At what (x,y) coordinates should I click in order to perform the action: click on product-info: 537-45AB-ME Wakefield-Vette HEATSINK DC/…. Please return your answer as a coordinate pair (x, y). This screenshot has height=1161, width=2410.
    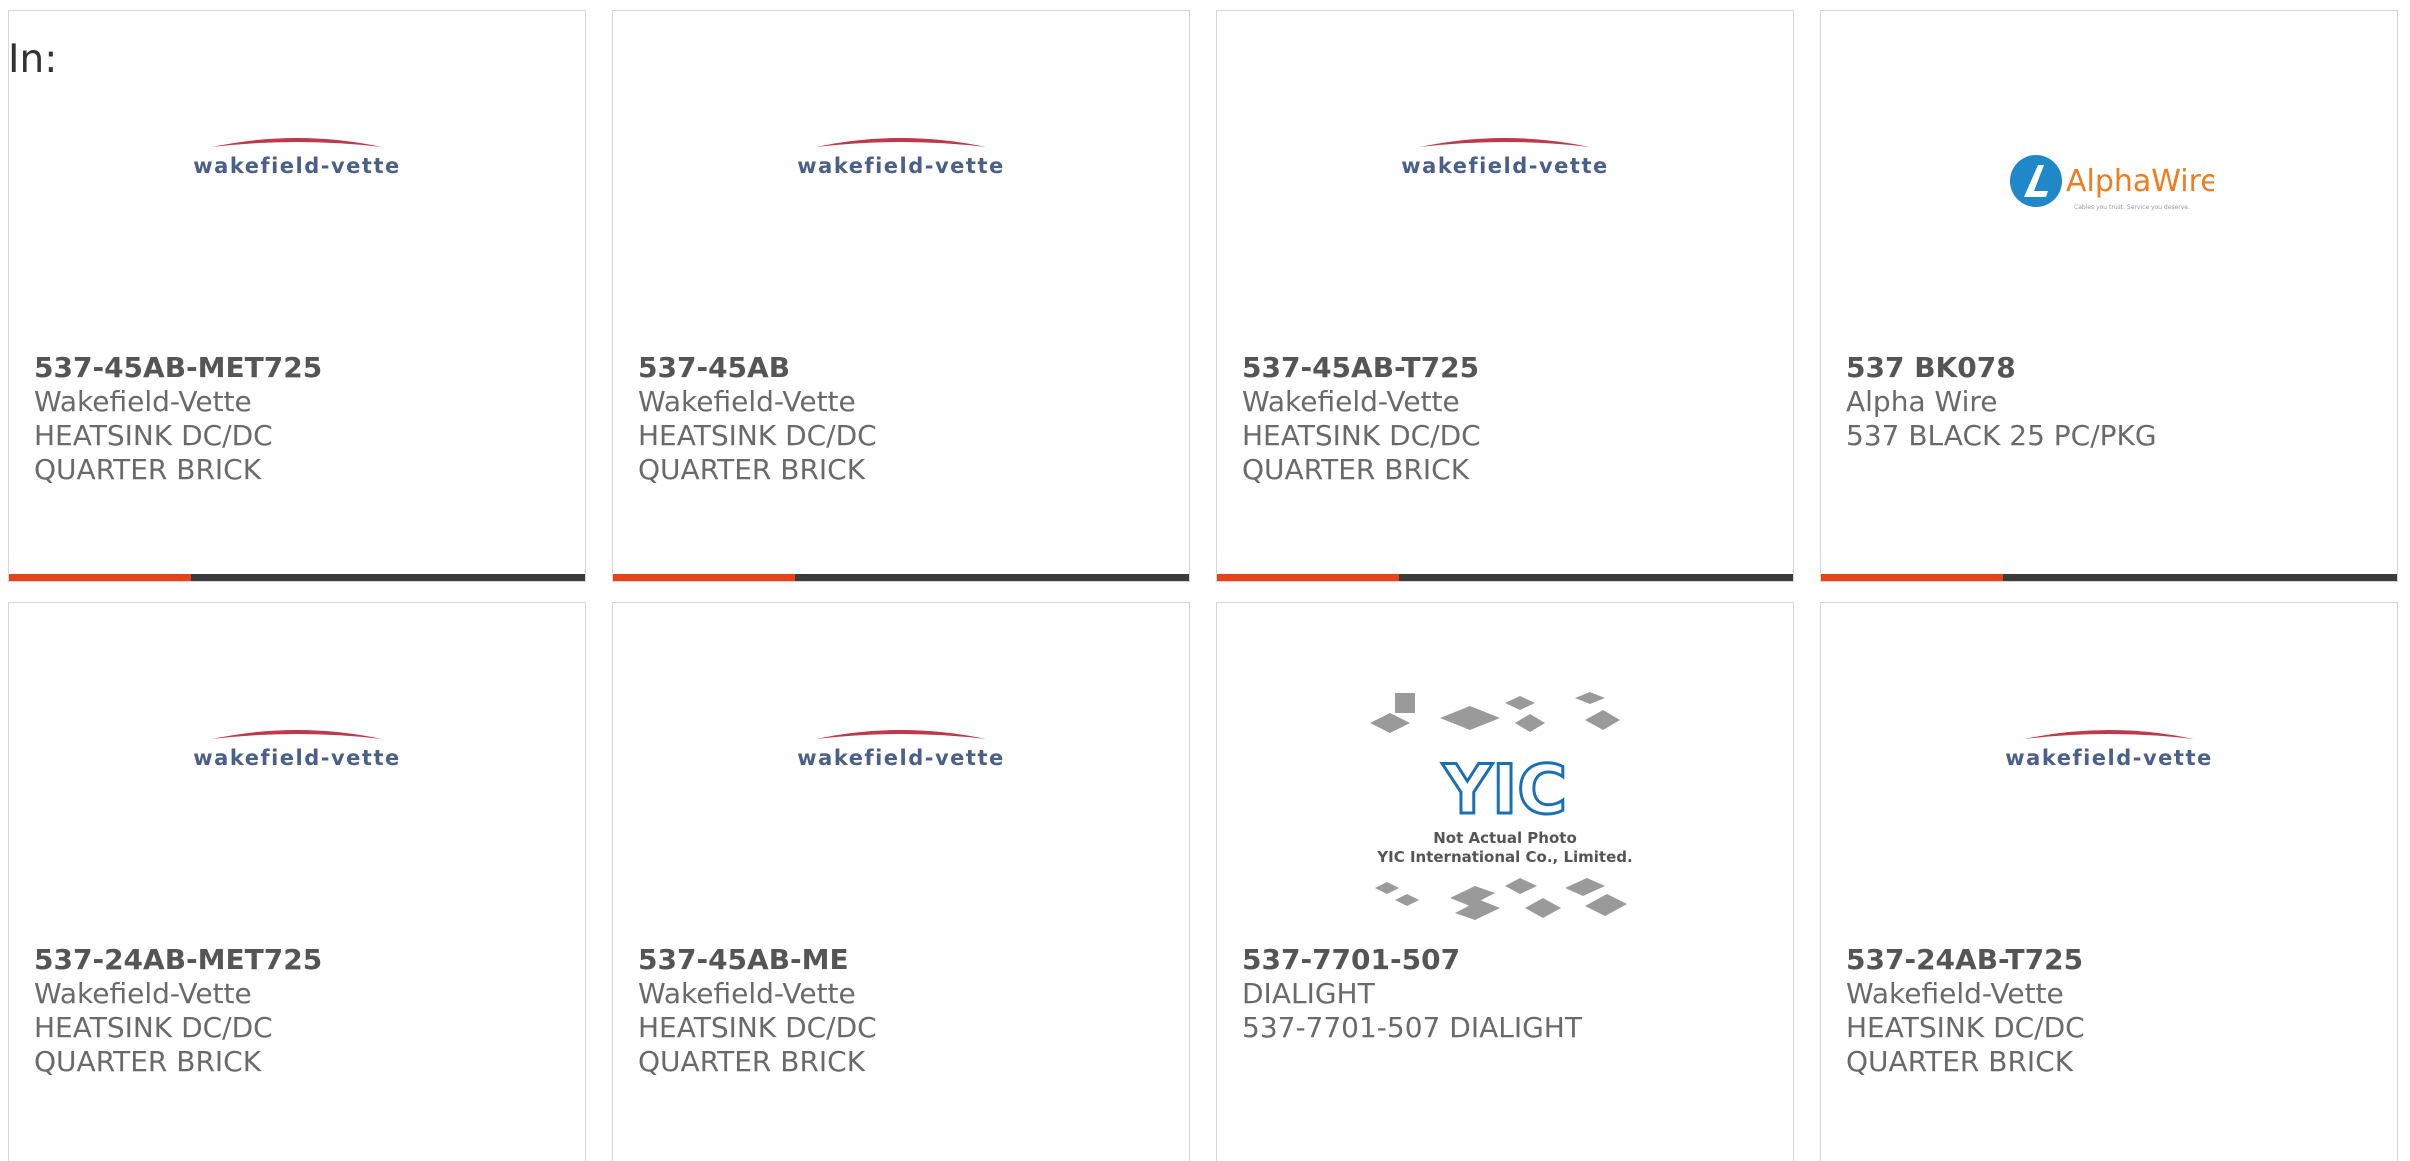
    Looking at the image, I should click on (903, 1011).